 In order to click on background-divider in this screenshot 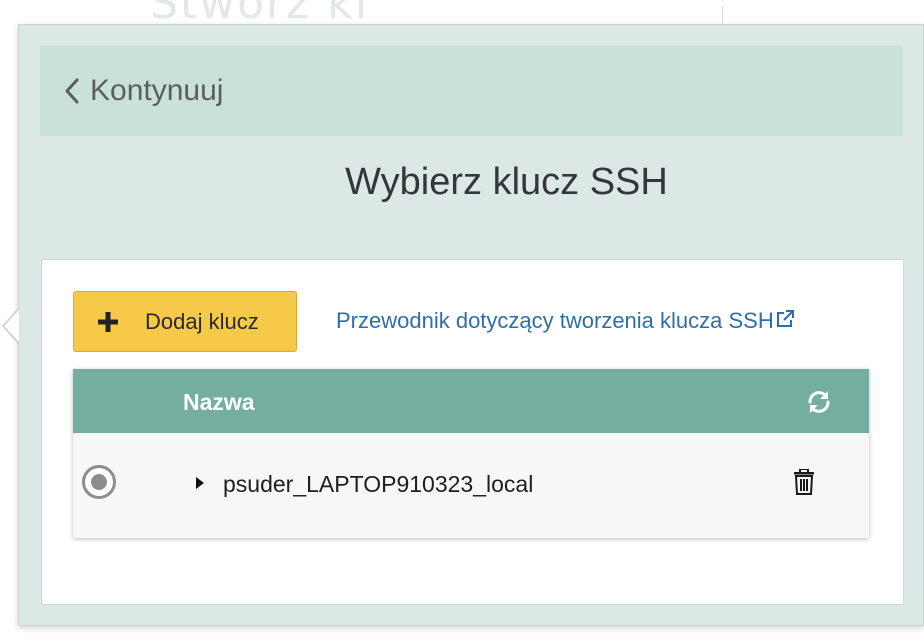, I will do `click(722, 16)`.